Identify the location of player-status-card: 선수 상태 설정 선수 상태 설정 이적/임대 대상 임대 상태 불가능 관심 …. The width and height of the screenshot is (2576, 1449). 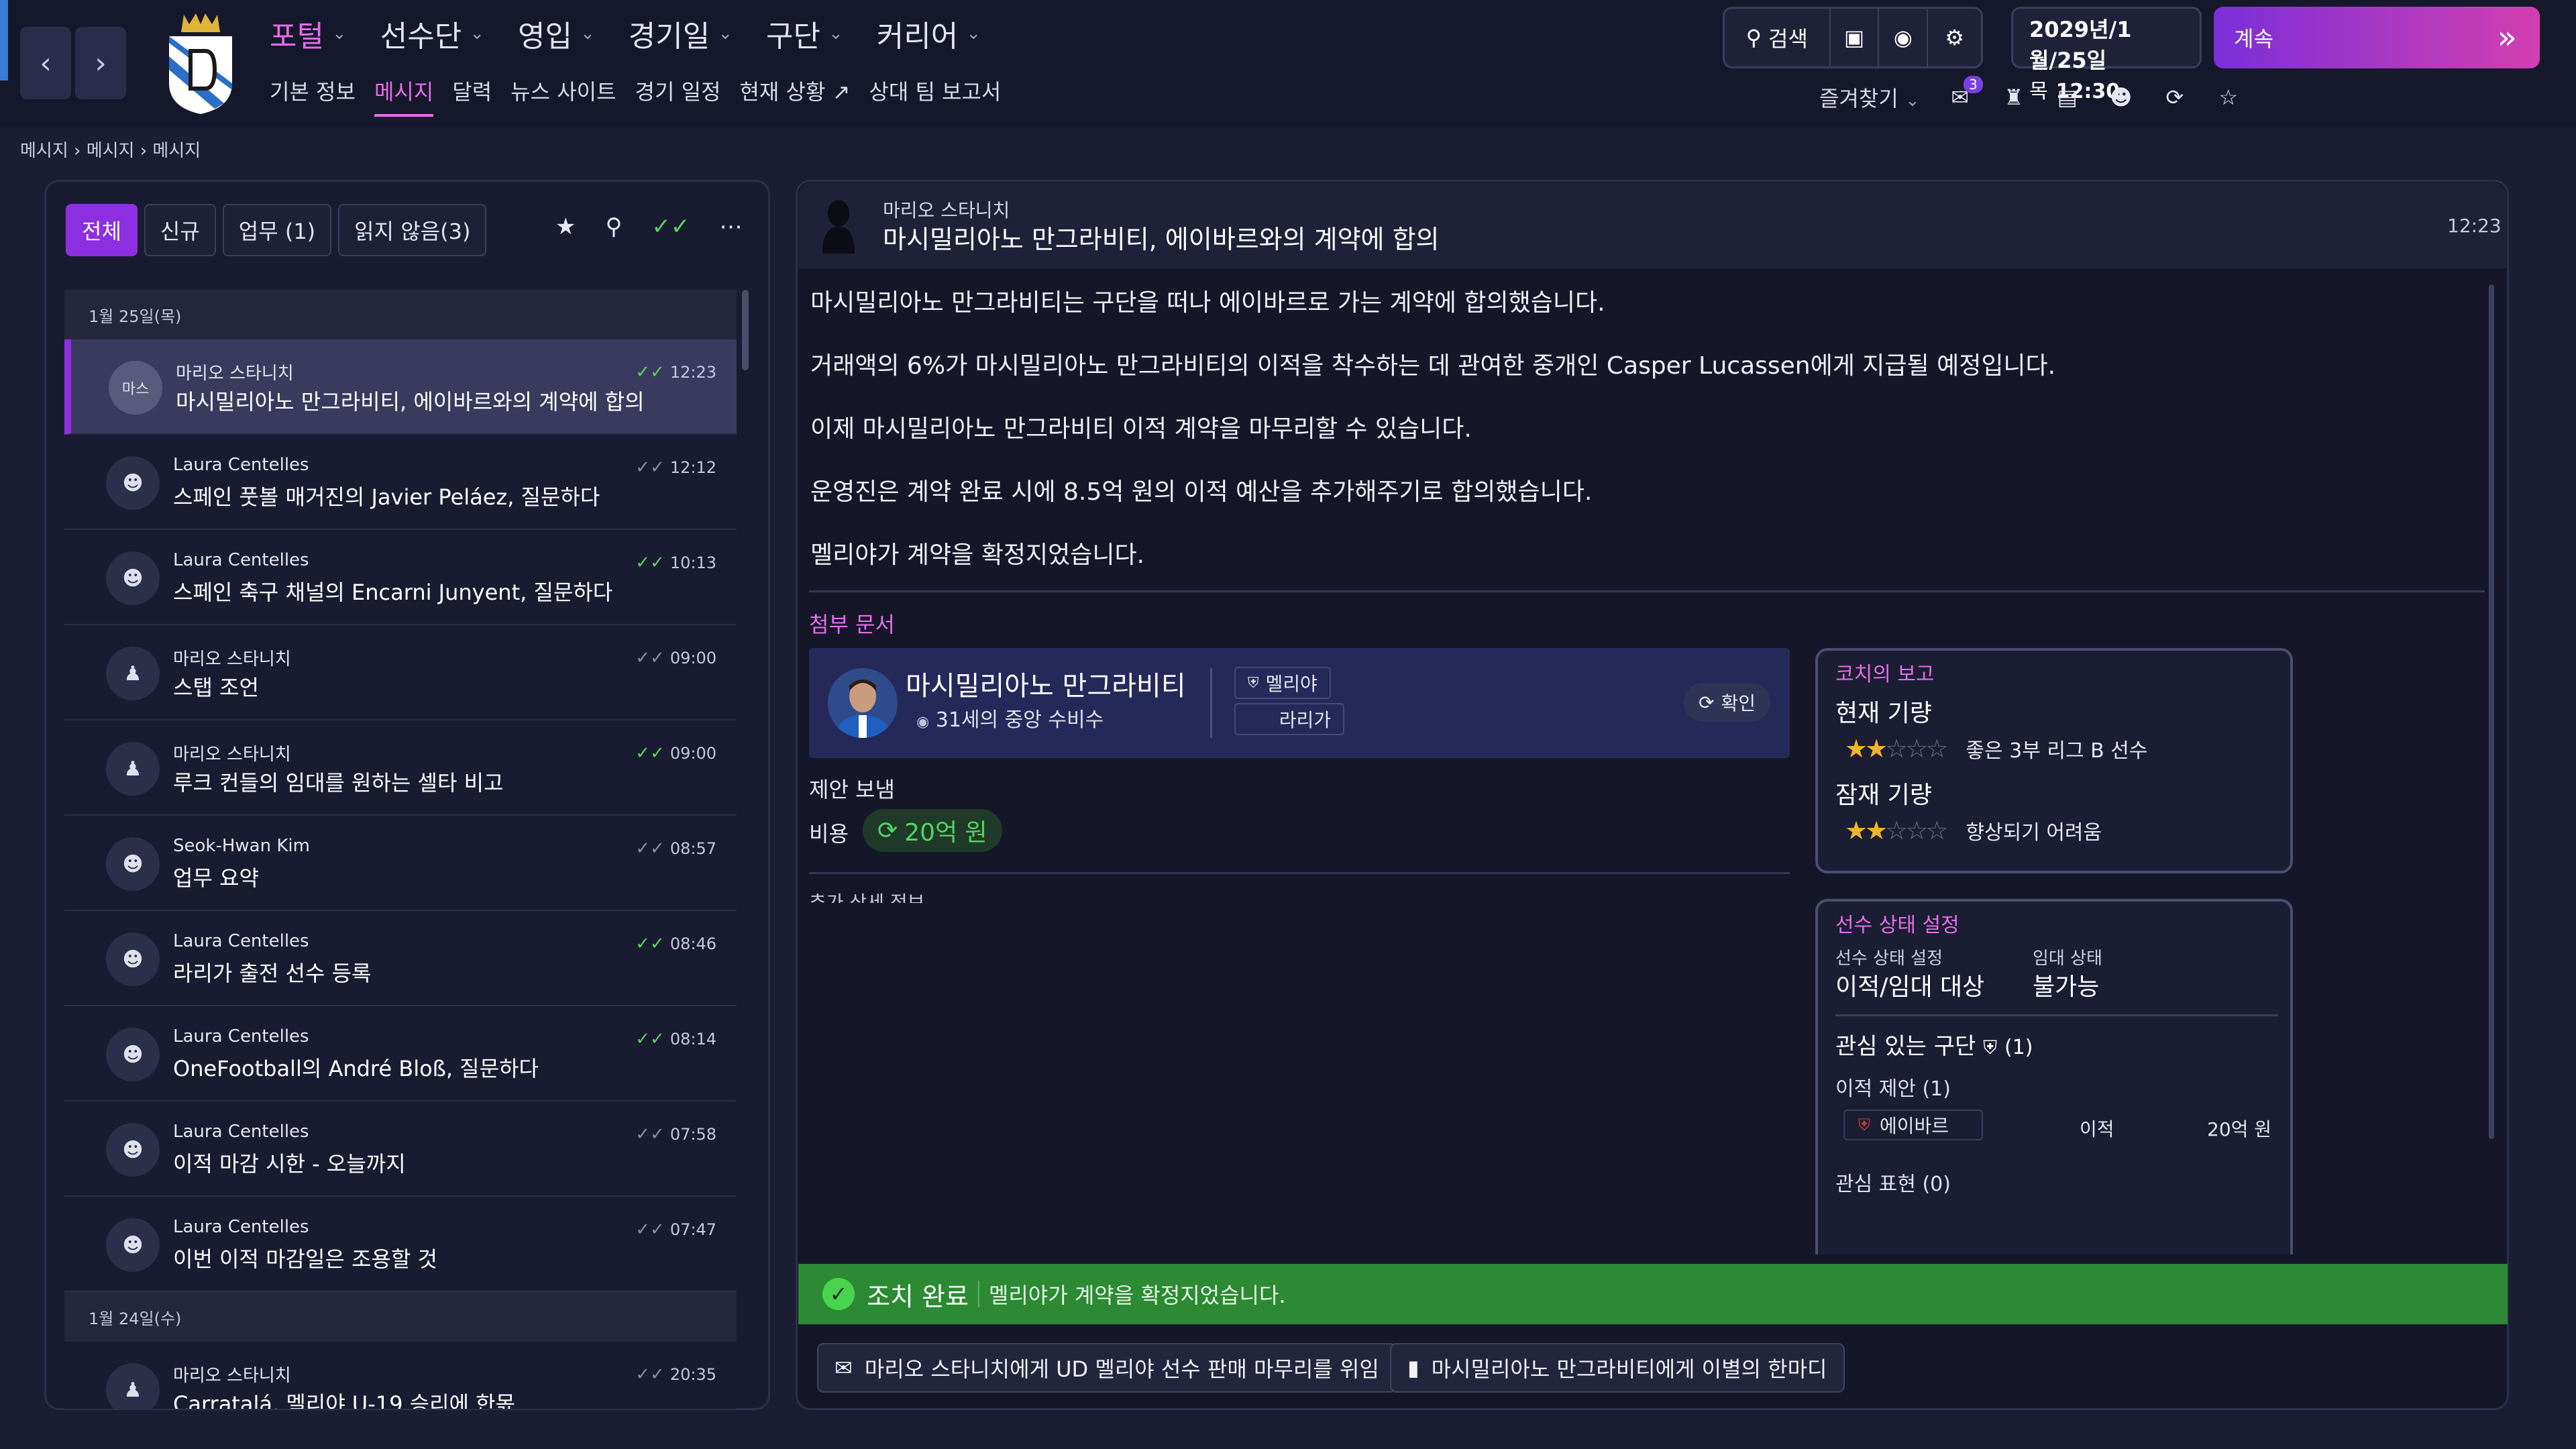
(2054, 1076).